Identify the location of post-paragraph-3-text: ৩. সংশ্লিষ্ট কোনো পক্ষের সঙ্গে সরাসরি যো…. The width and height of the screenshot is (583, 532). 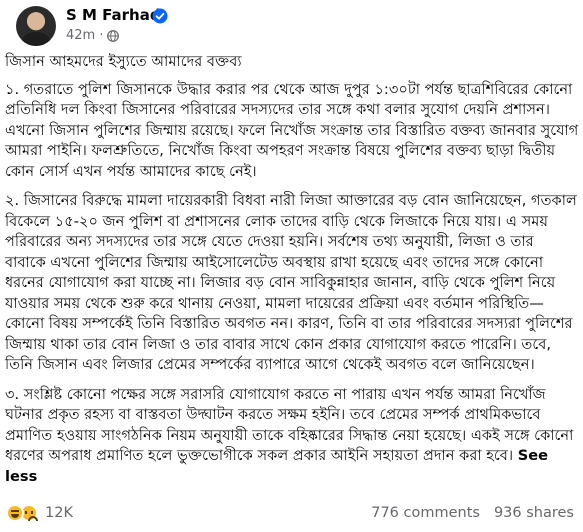
(289, 425).